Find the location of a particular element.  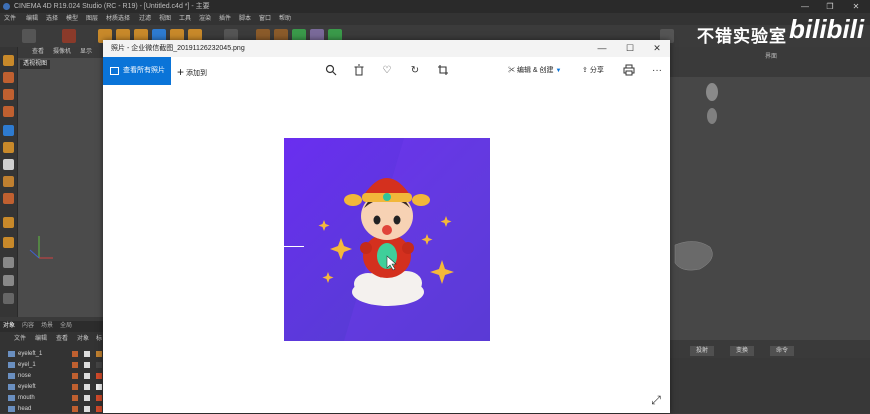

menu-window: 窗口 is located at coordinates (265, 19).